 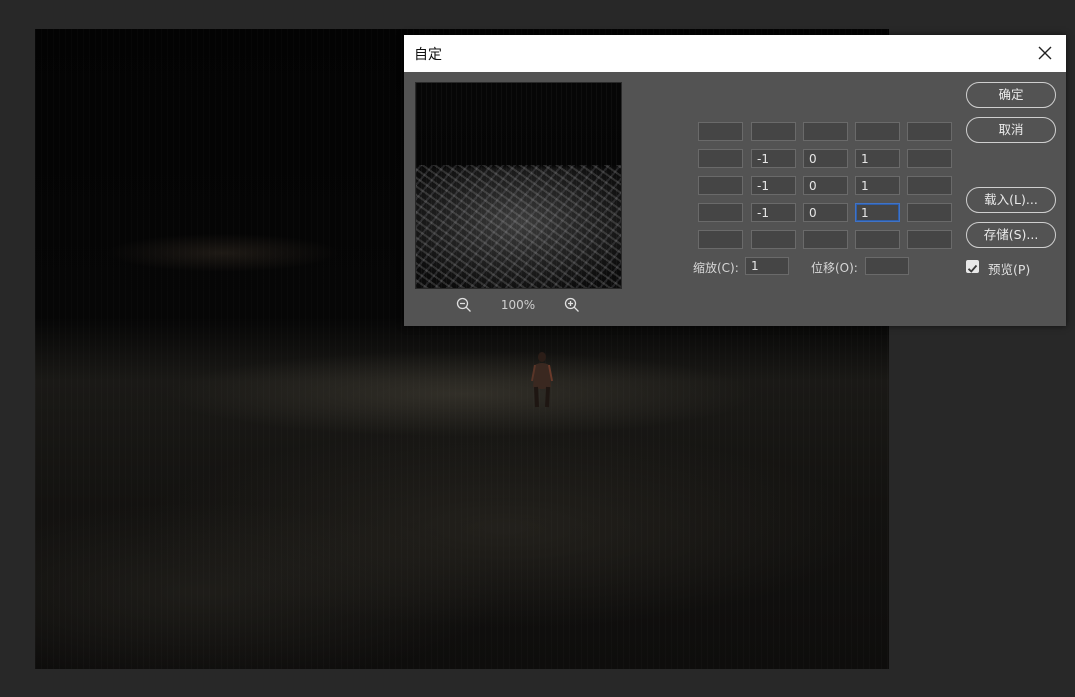 I want to click on close-button, so click(x=1045, y=53).